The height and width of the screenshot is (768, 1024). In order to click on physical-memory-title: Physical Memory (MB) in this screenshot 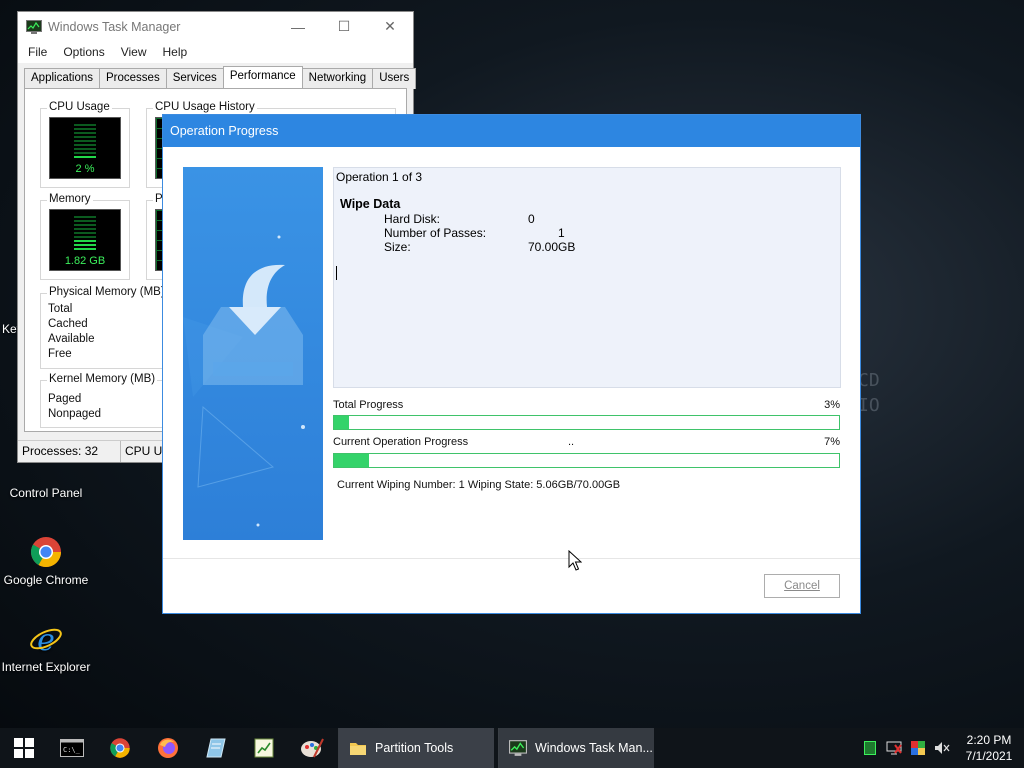, I will do `click(107, 292)`.